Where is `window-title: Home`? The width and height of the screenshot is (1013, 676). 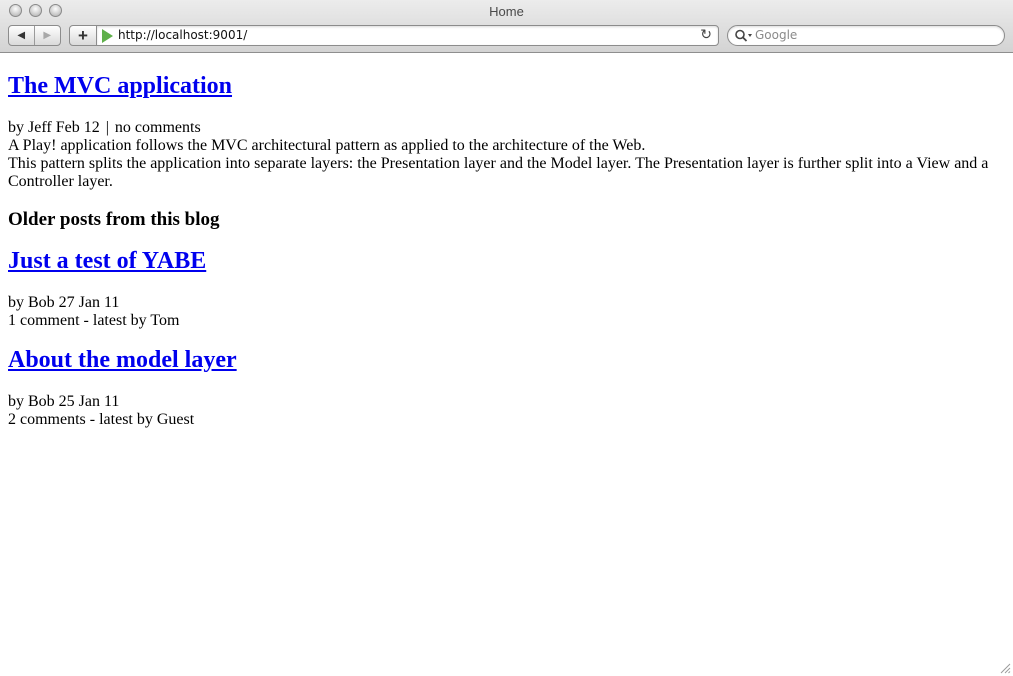 window-title: Home is located at coordinates (506, 11).